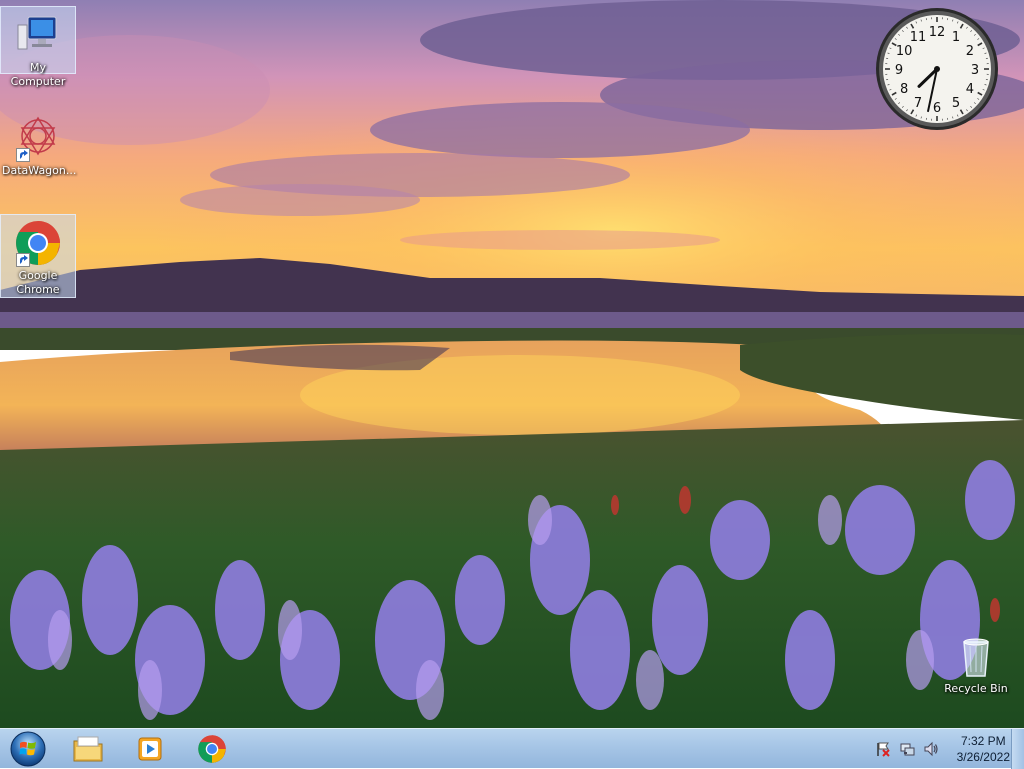  What do you see at coordinates (931, 749) in the screenshot?
I see `volume-icon` at bounding box center [931, 749].